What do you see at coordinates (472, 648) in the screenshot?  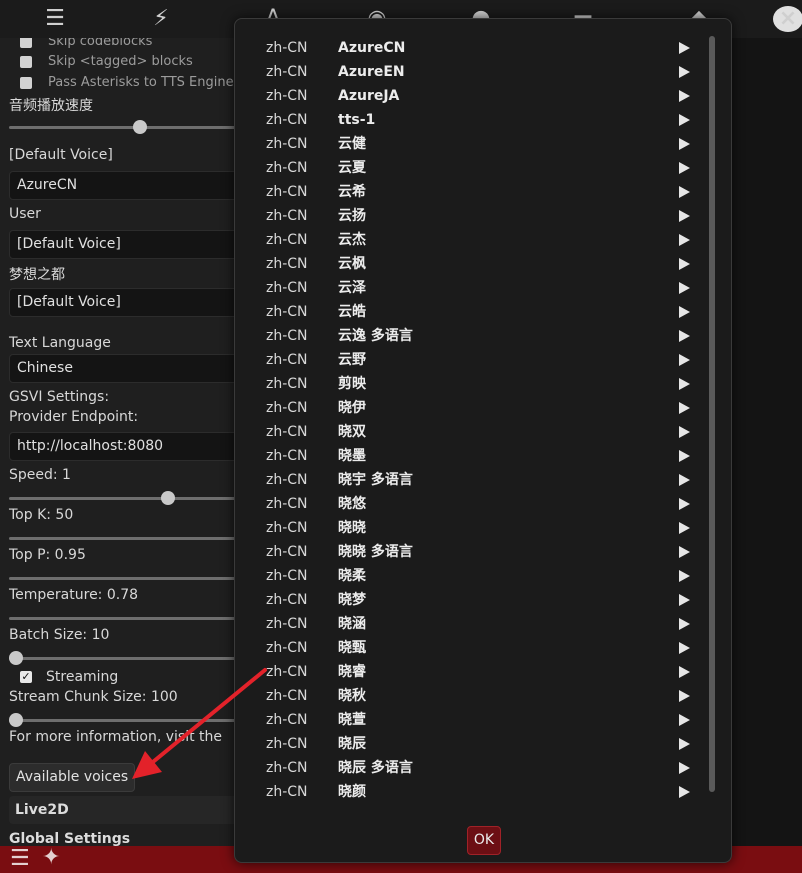 I see `voice-row: zh-CN 晓甄` at bounding box center [472, 648].